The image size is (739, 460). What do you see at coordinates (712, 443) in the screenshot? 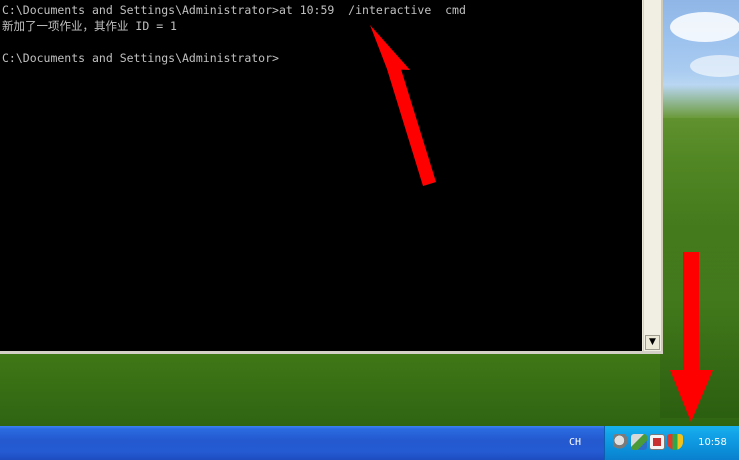
I see `taskbar-clock: 10:58` at bounding box center [712, 443].